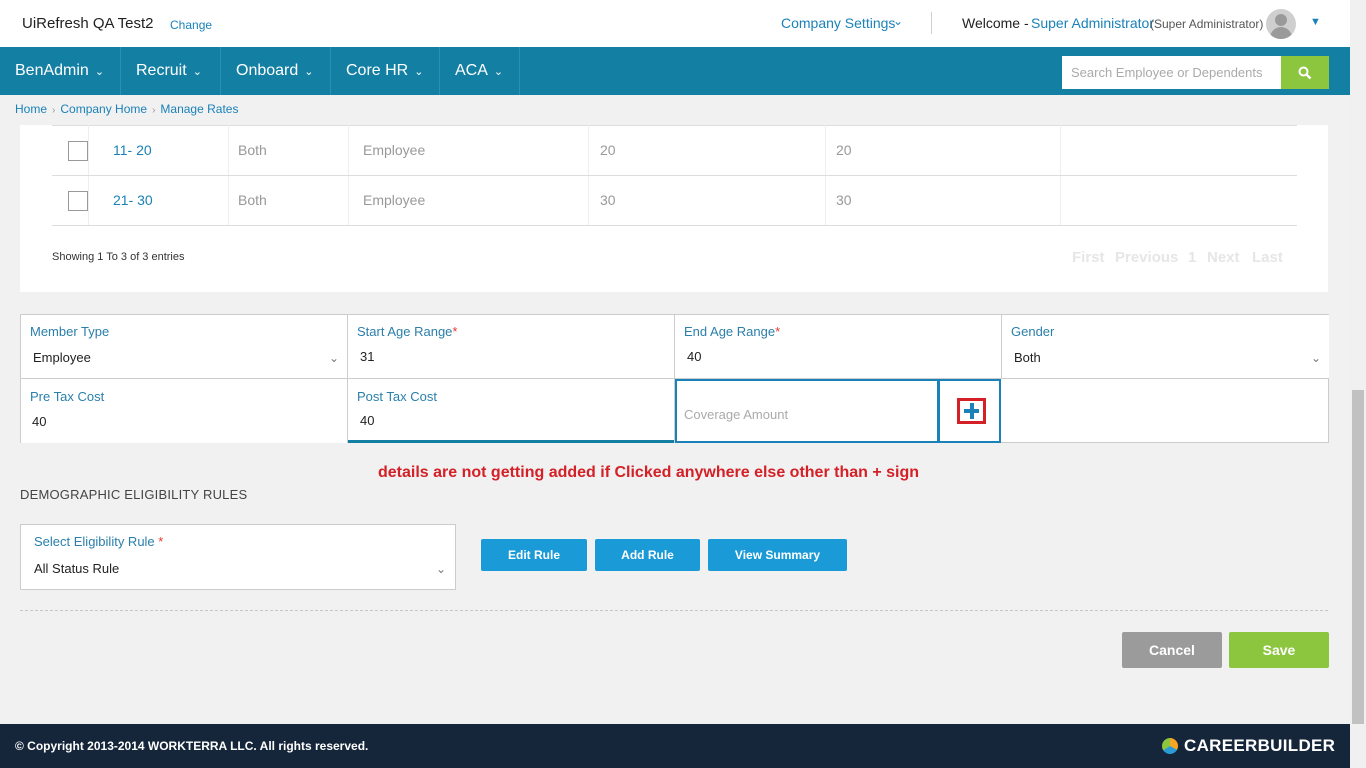 This screenshot has height=768, width=1366. What do you see at coordinates (134, 494) in the screenshot?
I see `demographic-title: DEMOGRAPHIC ELIGIBILITY RULES` at bounding box center [134, 494].